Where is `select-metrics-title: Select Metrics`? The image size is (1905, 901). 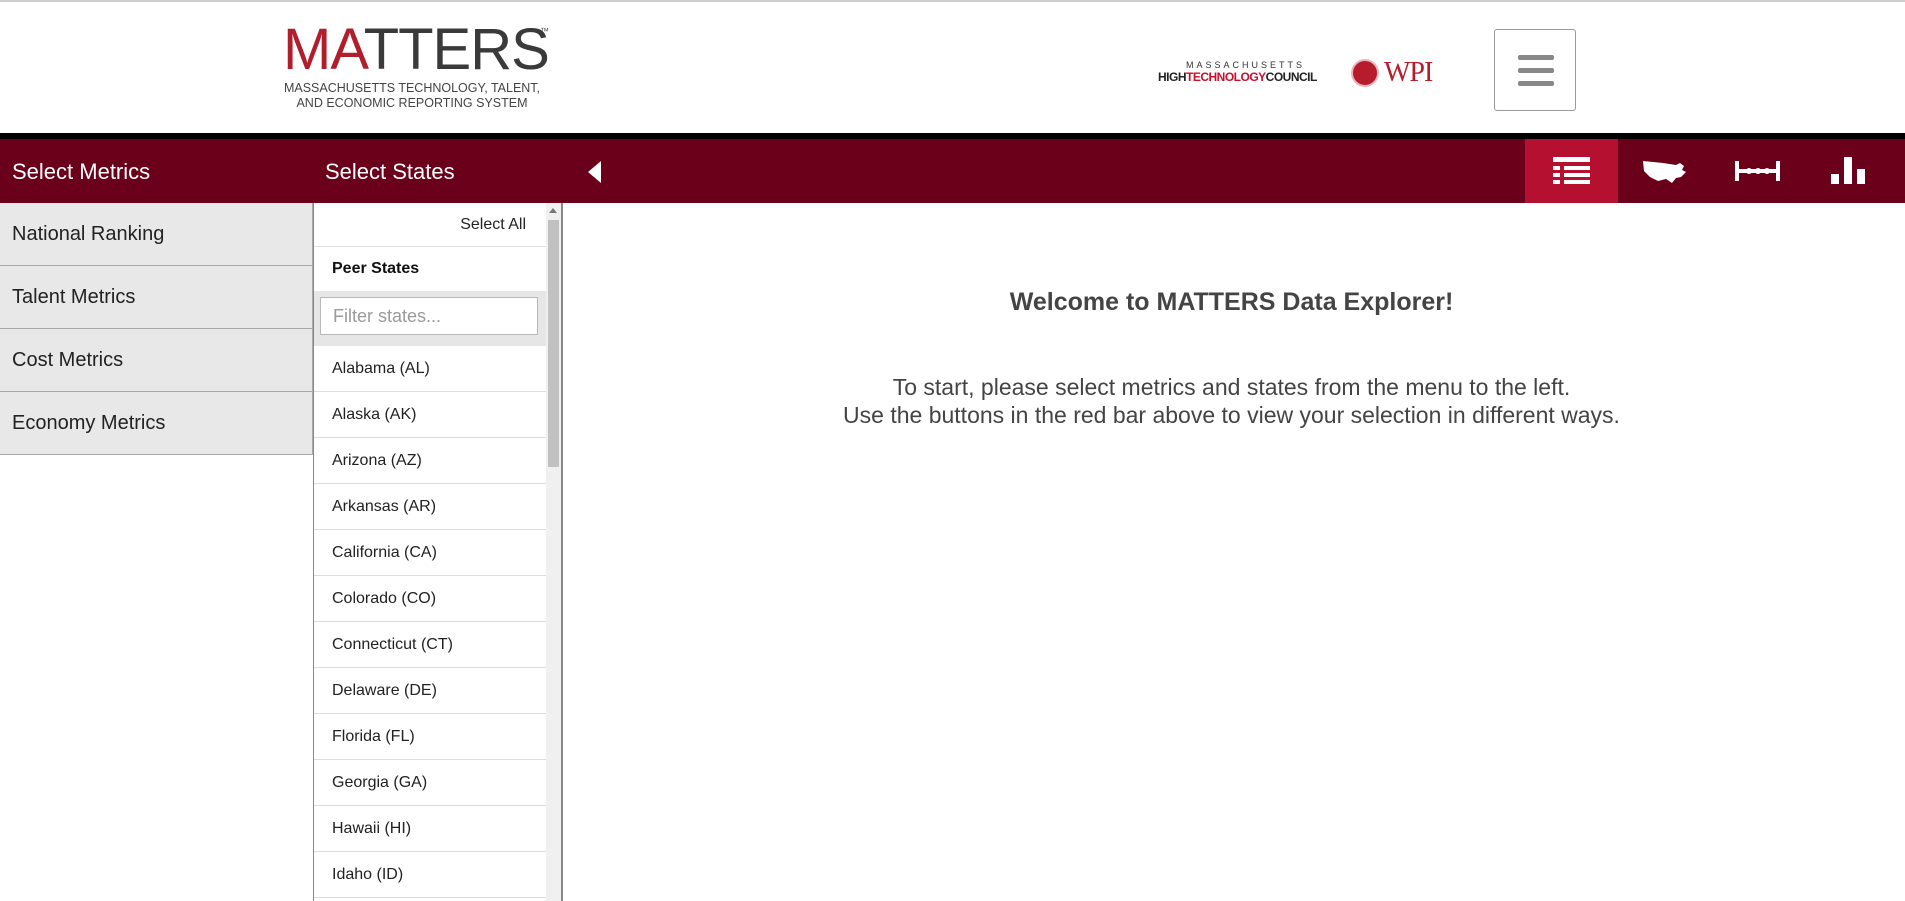
select-metrics-title: Select Metrics is located at coordinates (81, 171).